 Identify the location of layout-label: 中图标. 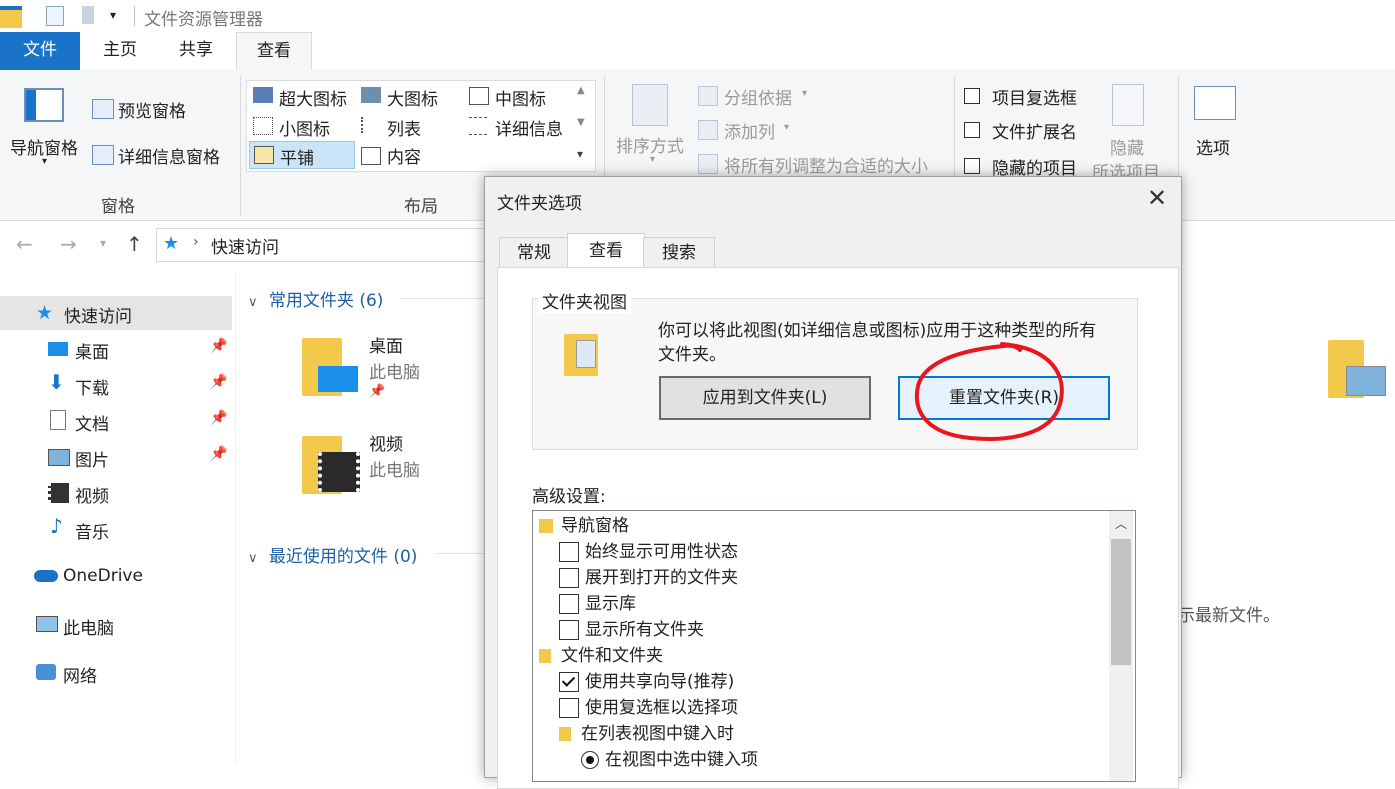
(520, 100).